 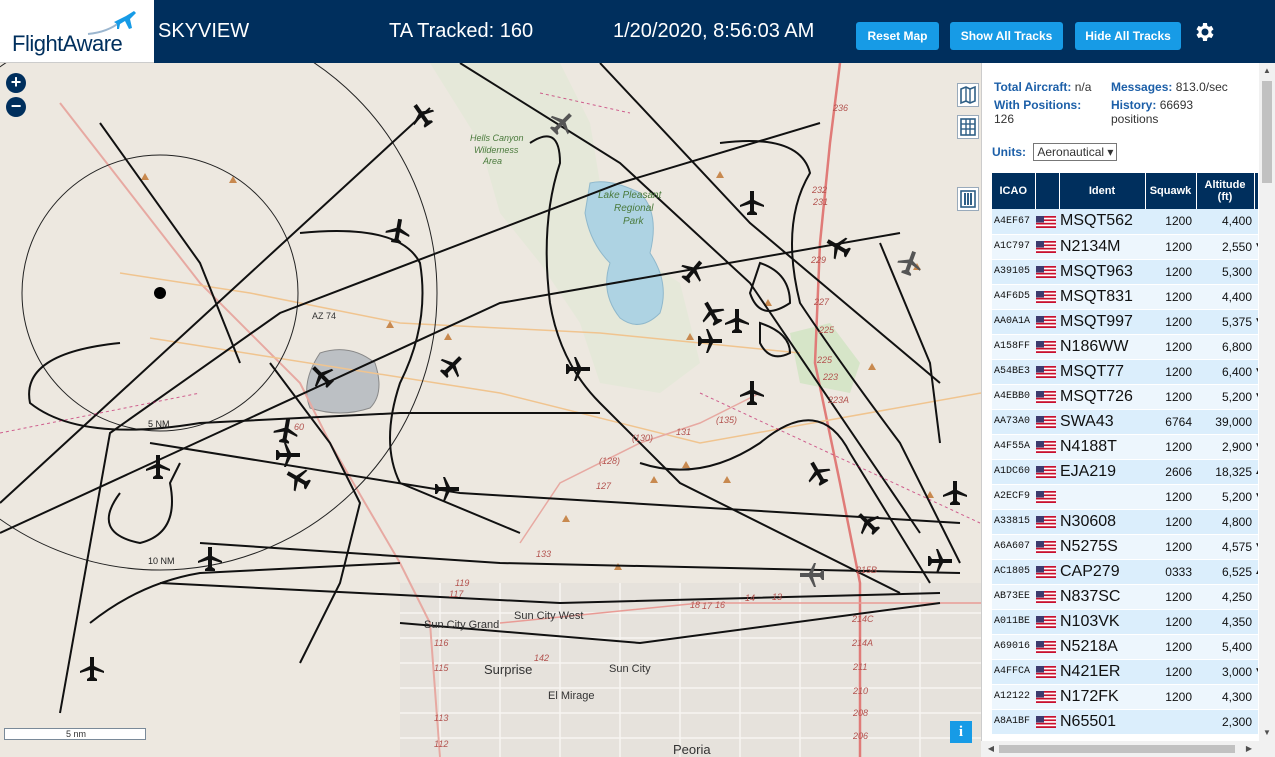 I want to click on table-row: A2ECF9 12005,200▼, so click(x=1125, y=497).